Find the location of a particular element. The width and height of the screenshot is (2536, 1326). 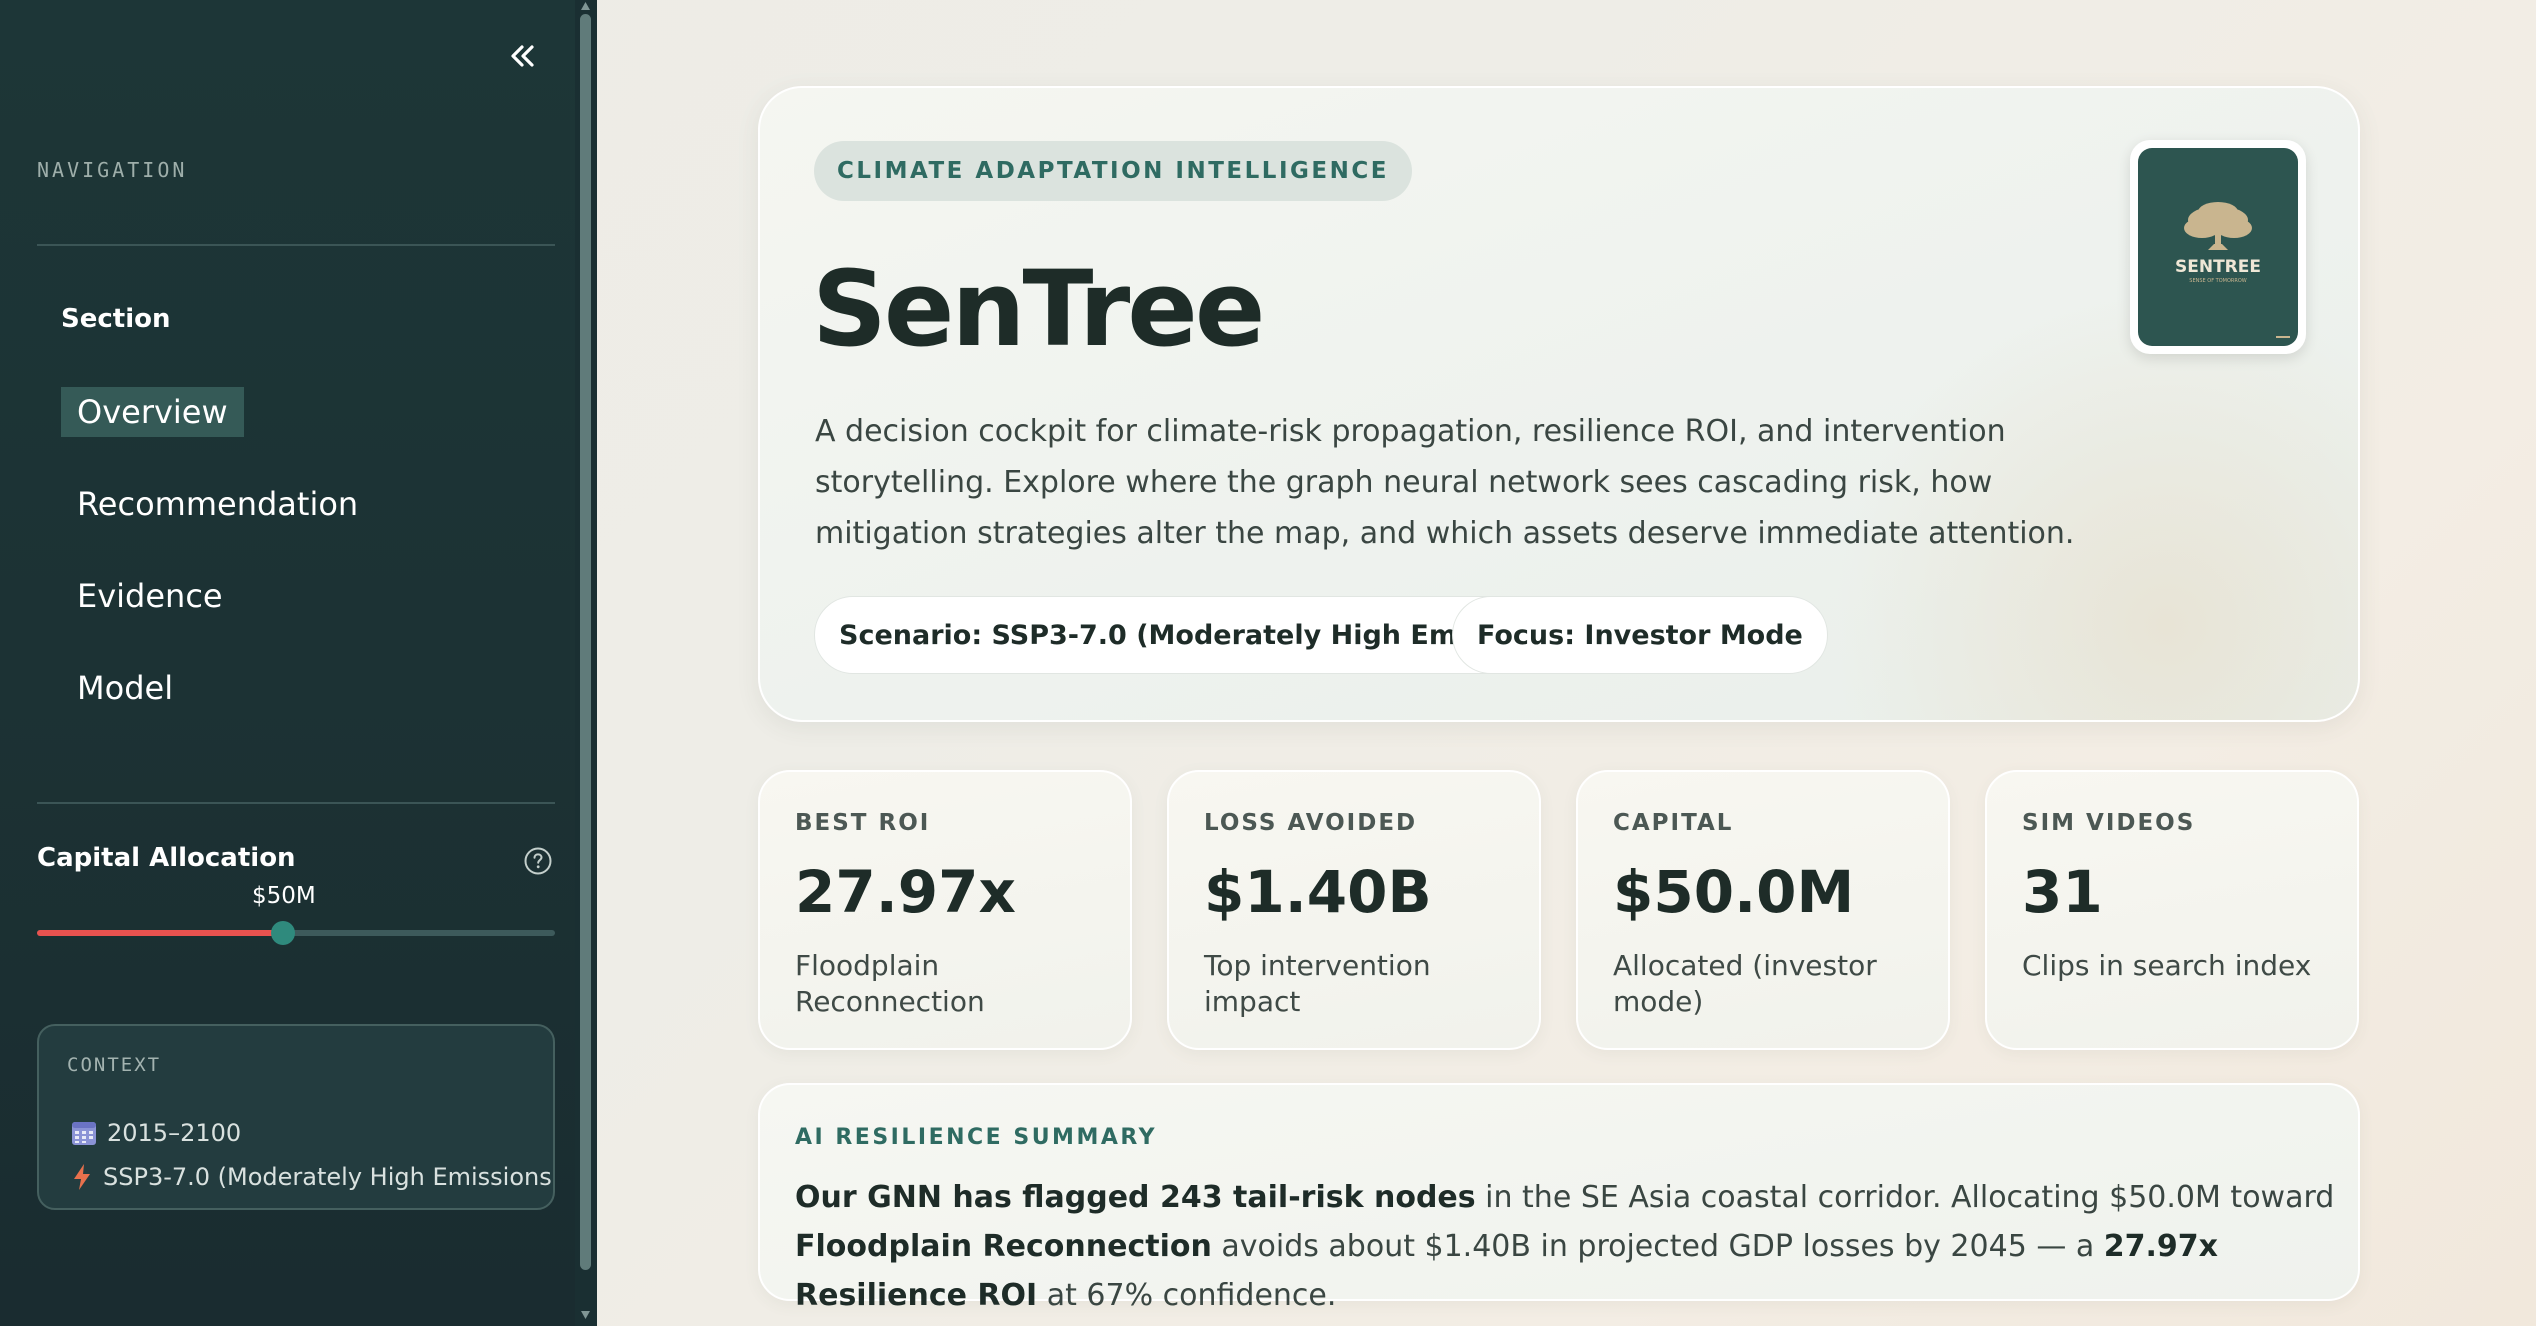

summary-highlight: Our GNN has flagged 243 tail-risk nodes is located at coordinates (1135, 1197).